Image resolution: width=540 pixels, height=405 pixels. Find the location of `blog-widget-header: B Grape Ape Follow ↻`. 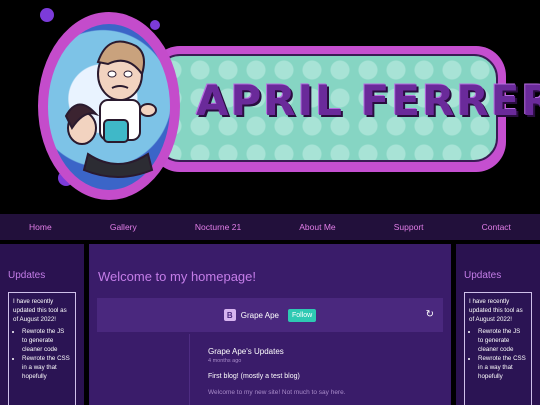

blog-widget-header: B Grape Ape Follow ↻ is located at coordinates (270, 315).